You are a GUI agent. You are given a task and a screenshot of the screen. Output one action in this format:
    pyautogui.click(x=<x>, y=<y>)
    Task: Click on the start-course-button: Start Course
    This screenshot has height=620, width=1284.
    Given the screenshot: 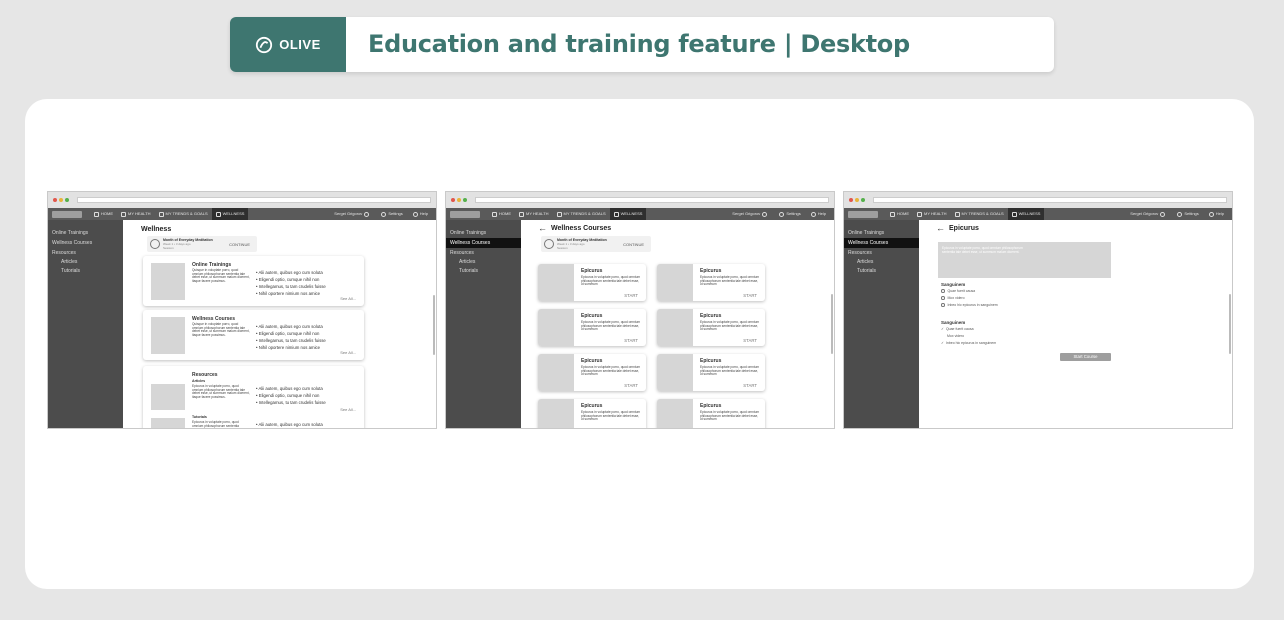 What is the action you would take?
    pyautogui.click(x=1085, y=357)
    